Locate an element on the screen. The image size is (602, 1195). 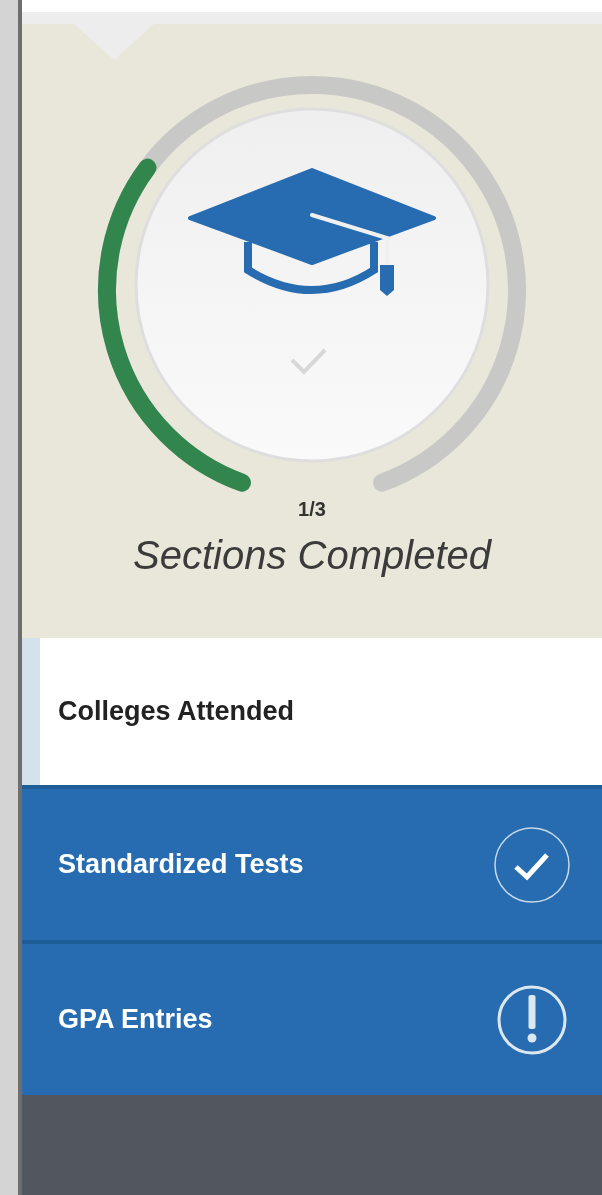
progress-count: 1/3 is located at coordinates (312, 509).